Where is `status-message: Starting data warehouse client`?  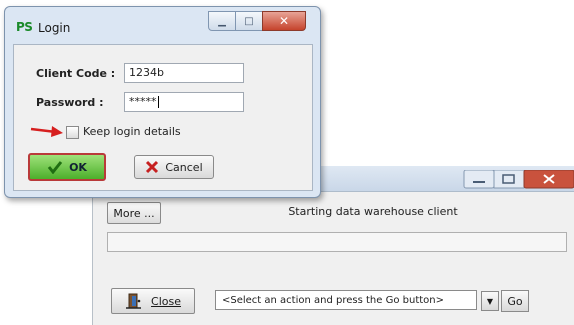
status-message: Starting data warehouse client is located at coordinates (373, 211).